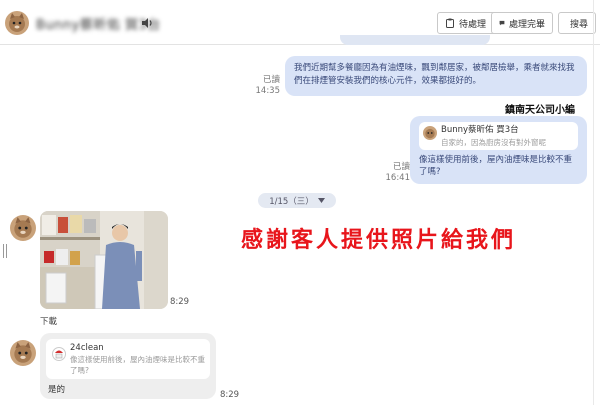 The height and width of the screenshot is (405, 600). I want to click on quoted-text: 像這樣使用前後，屋內油煙味是比較不重了嗎?, so click(137, 365).